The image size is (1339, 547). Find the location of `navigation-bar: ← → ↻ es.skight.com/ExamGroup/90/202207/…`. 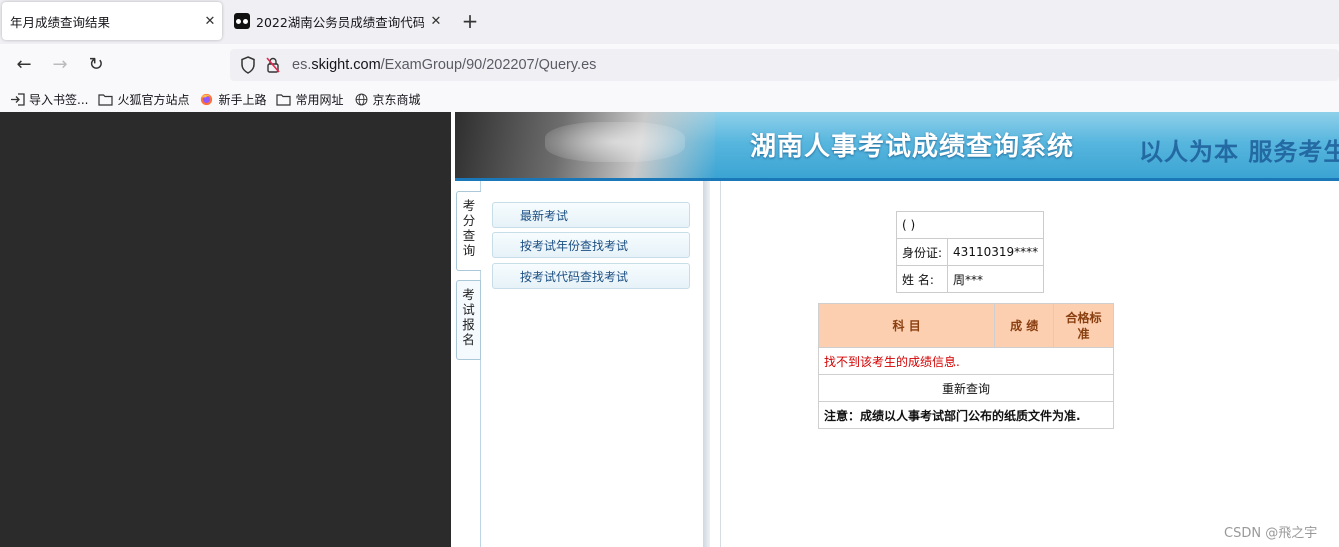

navigation-bar: ← → ↻ es.skight.com/ExamGroup/90/202207/… is located at coordinates (669, 65).